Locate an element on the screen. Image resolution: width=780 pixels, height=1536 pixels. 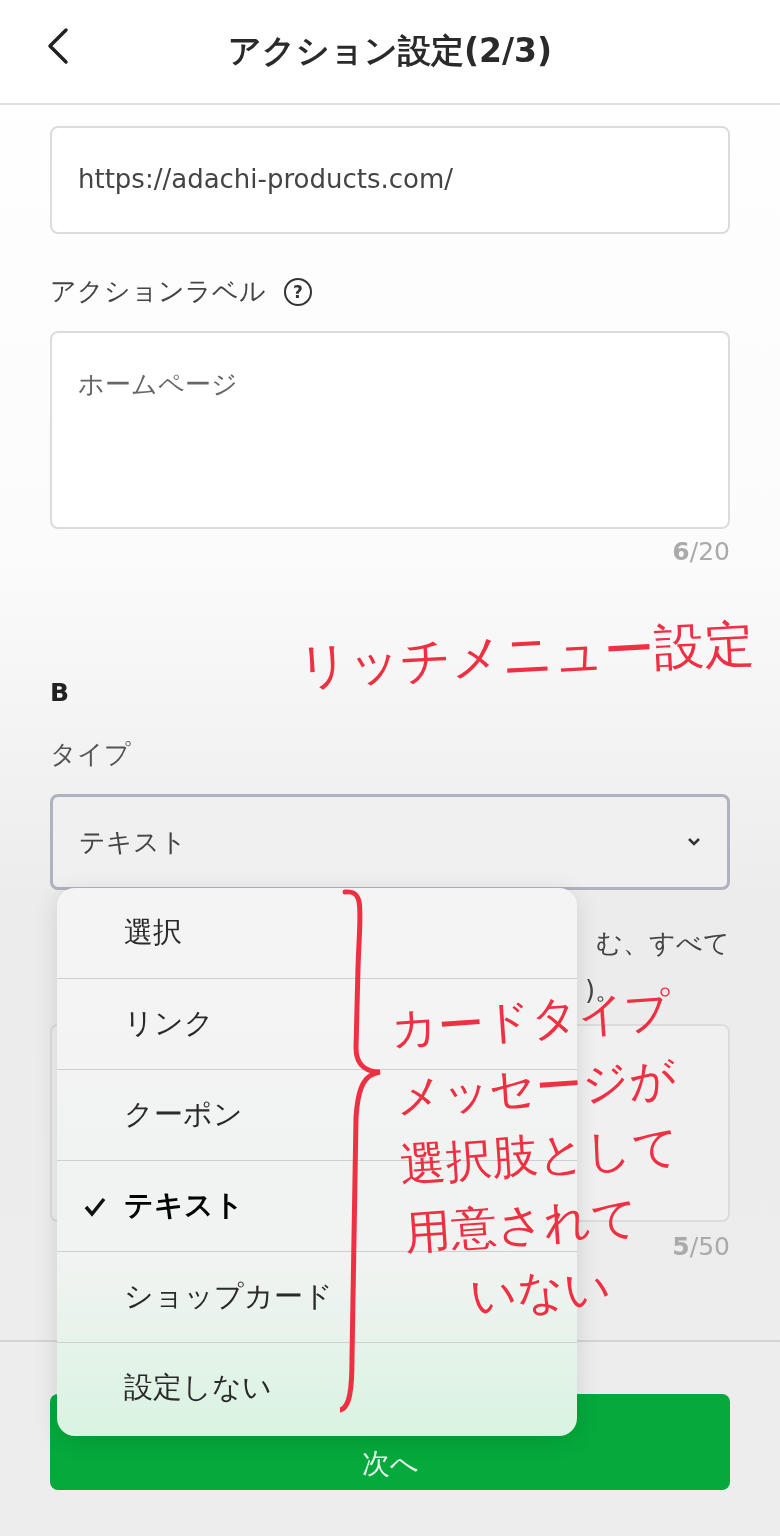
hint-text: む、すべて is located at coordinates (663, 943).